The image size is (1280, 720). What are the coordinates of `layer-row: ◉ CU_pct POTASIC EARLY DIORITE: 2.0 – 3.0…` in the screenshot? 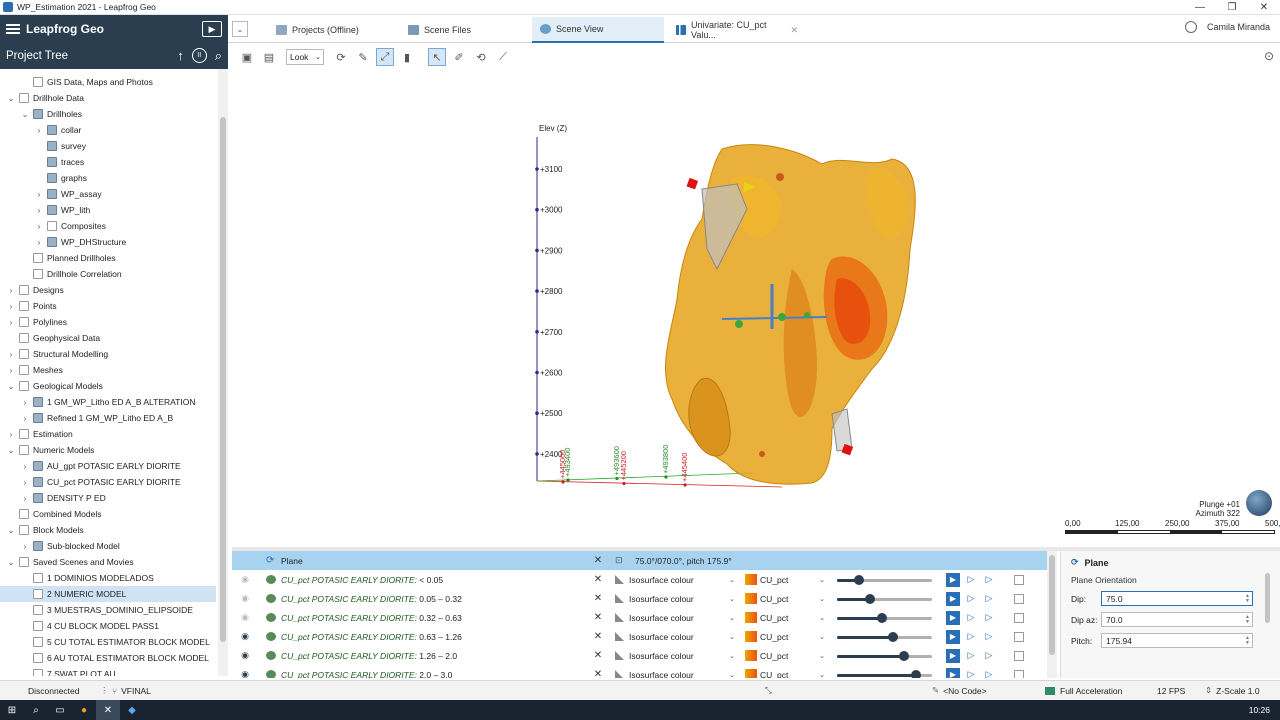 It's located at (639, 671).